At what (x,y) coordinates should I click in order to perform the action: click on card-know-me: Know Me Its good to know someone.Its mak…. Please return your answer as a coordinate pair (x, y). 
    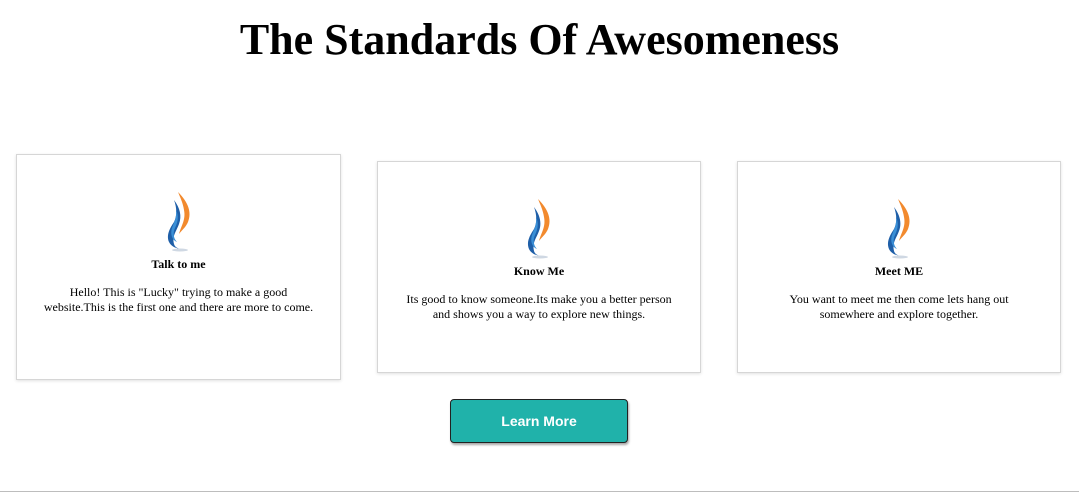
    Looking at the image, I should click on (539, 267).